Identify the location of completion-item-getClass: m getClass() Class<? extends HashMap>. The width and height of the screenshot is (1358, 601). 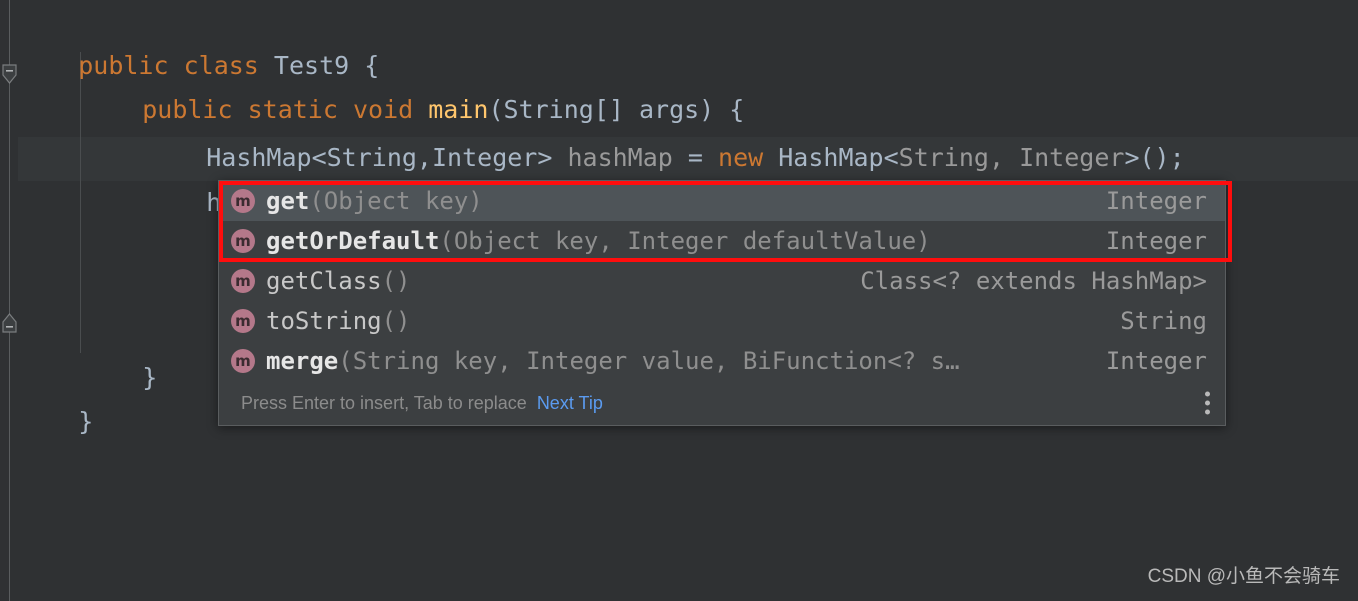
(722, 281).